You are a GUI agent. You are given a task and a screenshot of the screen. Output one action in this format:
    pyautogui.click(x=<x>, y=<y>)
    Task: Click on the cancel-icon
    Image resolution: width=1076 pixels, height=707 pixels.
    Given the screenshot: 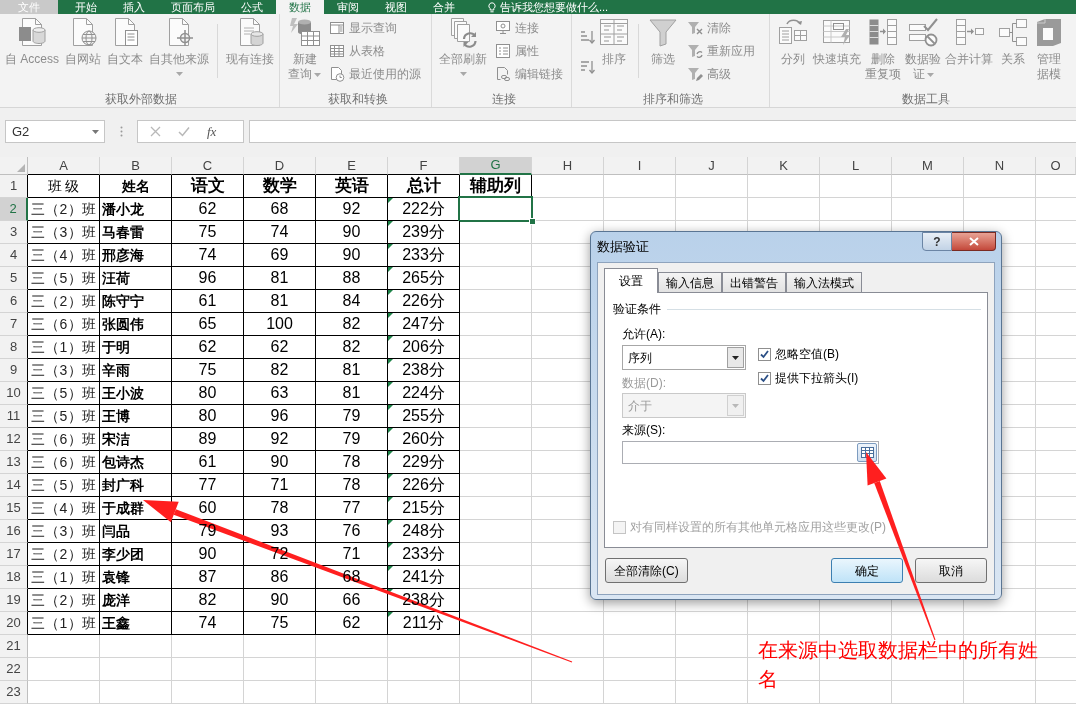 What is the action you would take?
    pyautogui.click(x=155, y=131)
    